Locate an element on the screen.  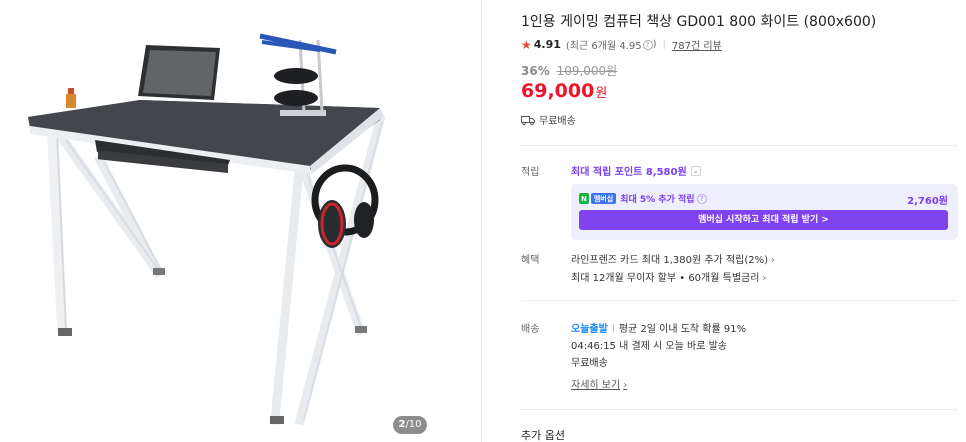
truck-icon is located at coordinates (528, 120).